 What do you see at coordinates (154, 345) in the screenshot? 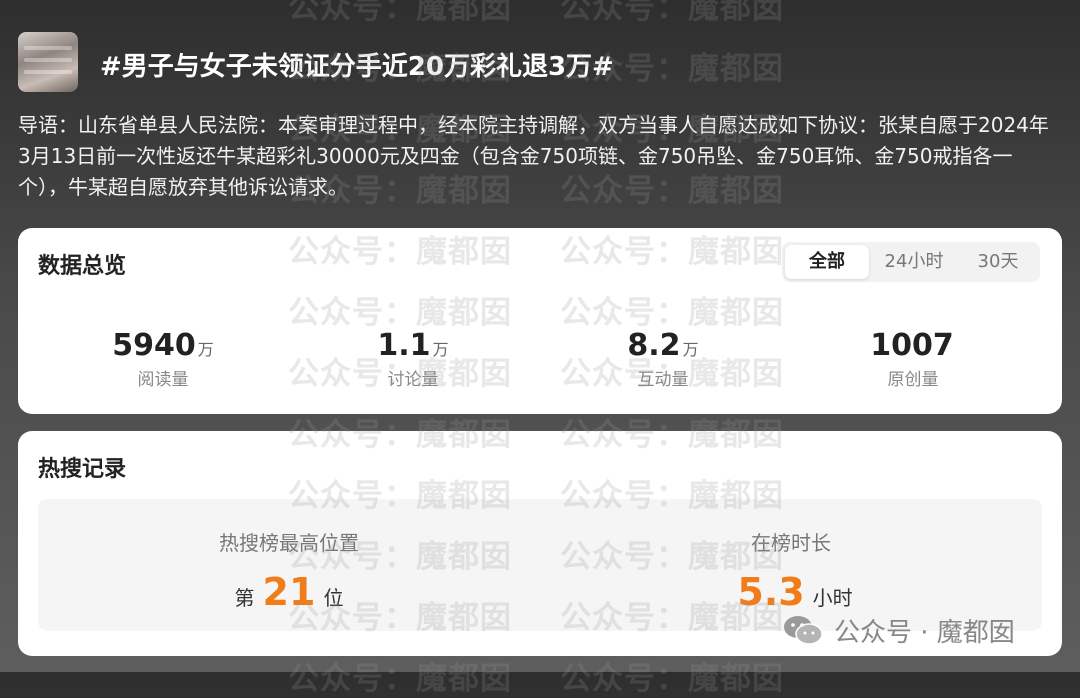
I see `stat-value: 5940` at bounding box center [154, 345].